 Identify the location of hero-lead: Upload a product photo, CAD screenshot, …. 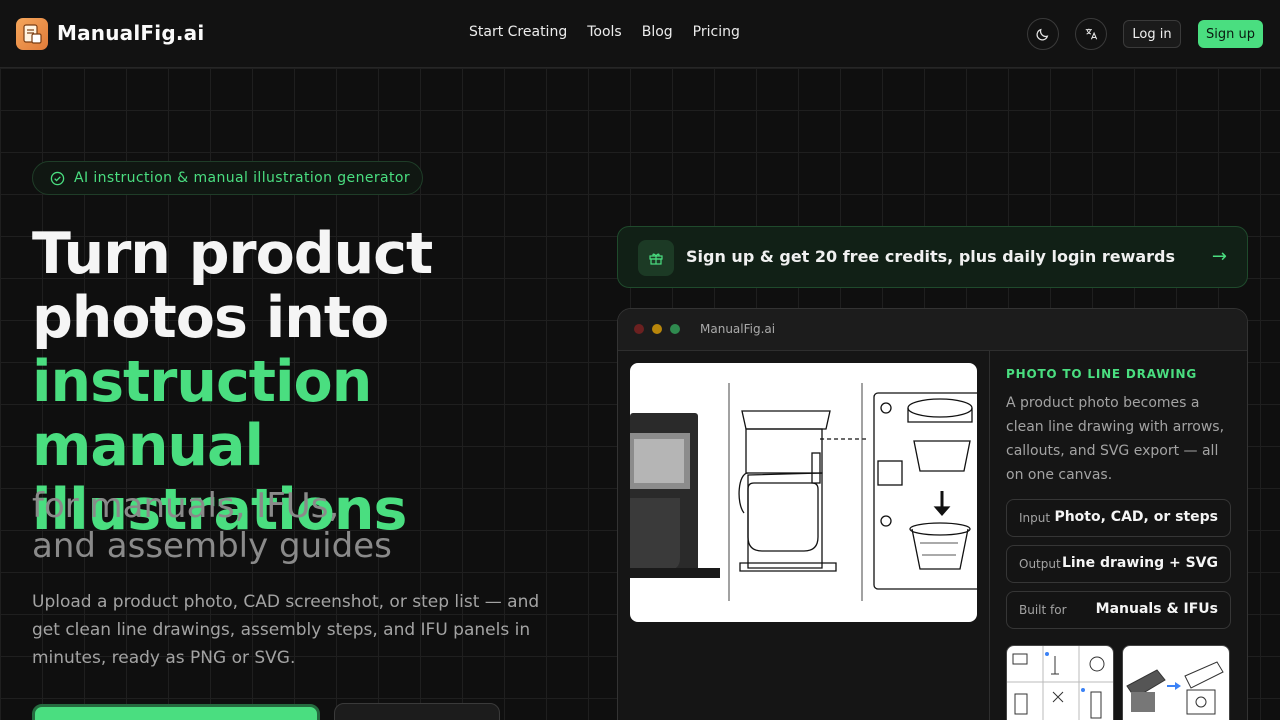
(286, 630).